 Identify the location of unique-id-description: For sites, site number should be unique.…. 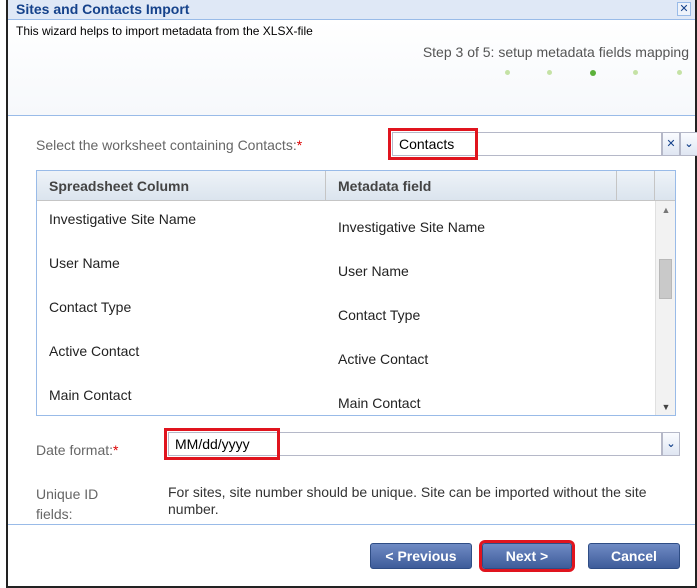
(407, 500).